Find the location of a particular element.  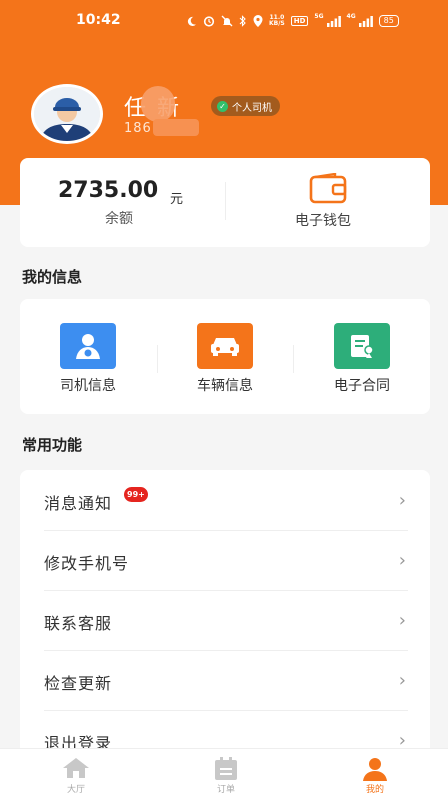

wallet-label: 电子钱包 is located at coordinates (323, 220).